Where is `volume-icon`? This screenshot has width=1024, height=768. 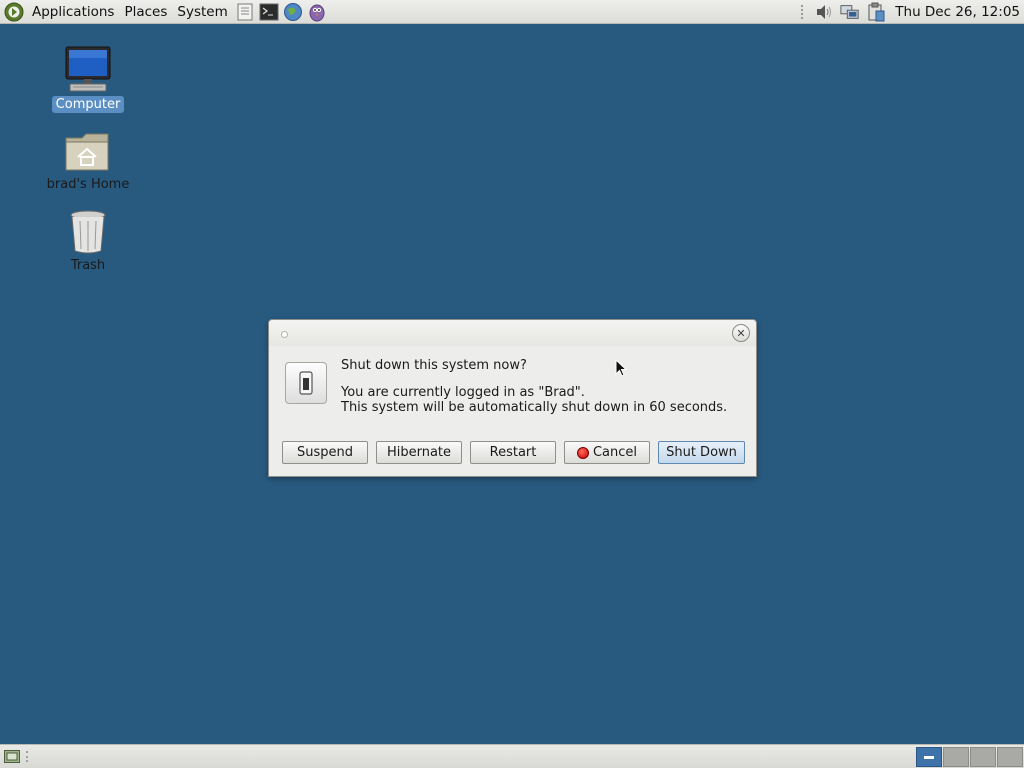 volume-icon is located at coordinates (824, 12).